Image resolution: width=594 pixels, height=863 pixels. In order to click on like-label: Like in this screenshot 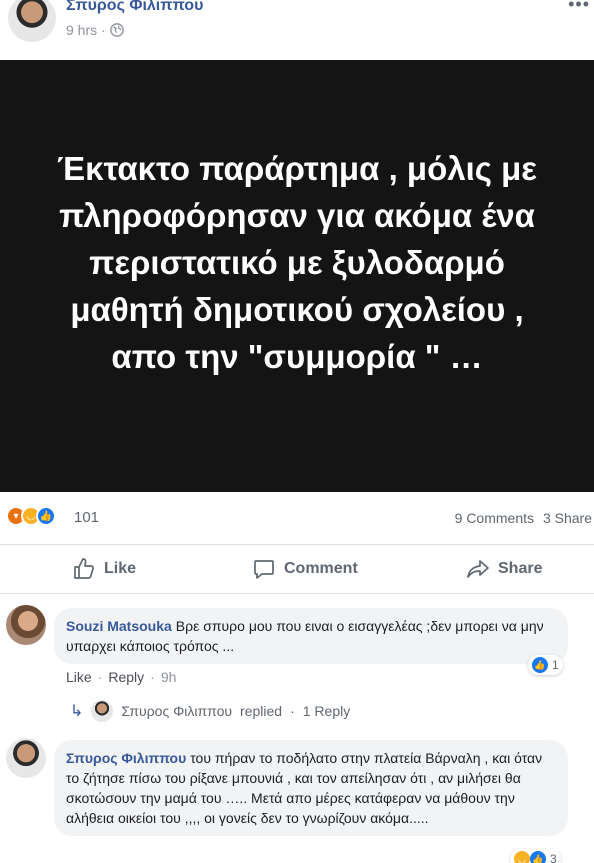, I will do `click(120, 568)`.